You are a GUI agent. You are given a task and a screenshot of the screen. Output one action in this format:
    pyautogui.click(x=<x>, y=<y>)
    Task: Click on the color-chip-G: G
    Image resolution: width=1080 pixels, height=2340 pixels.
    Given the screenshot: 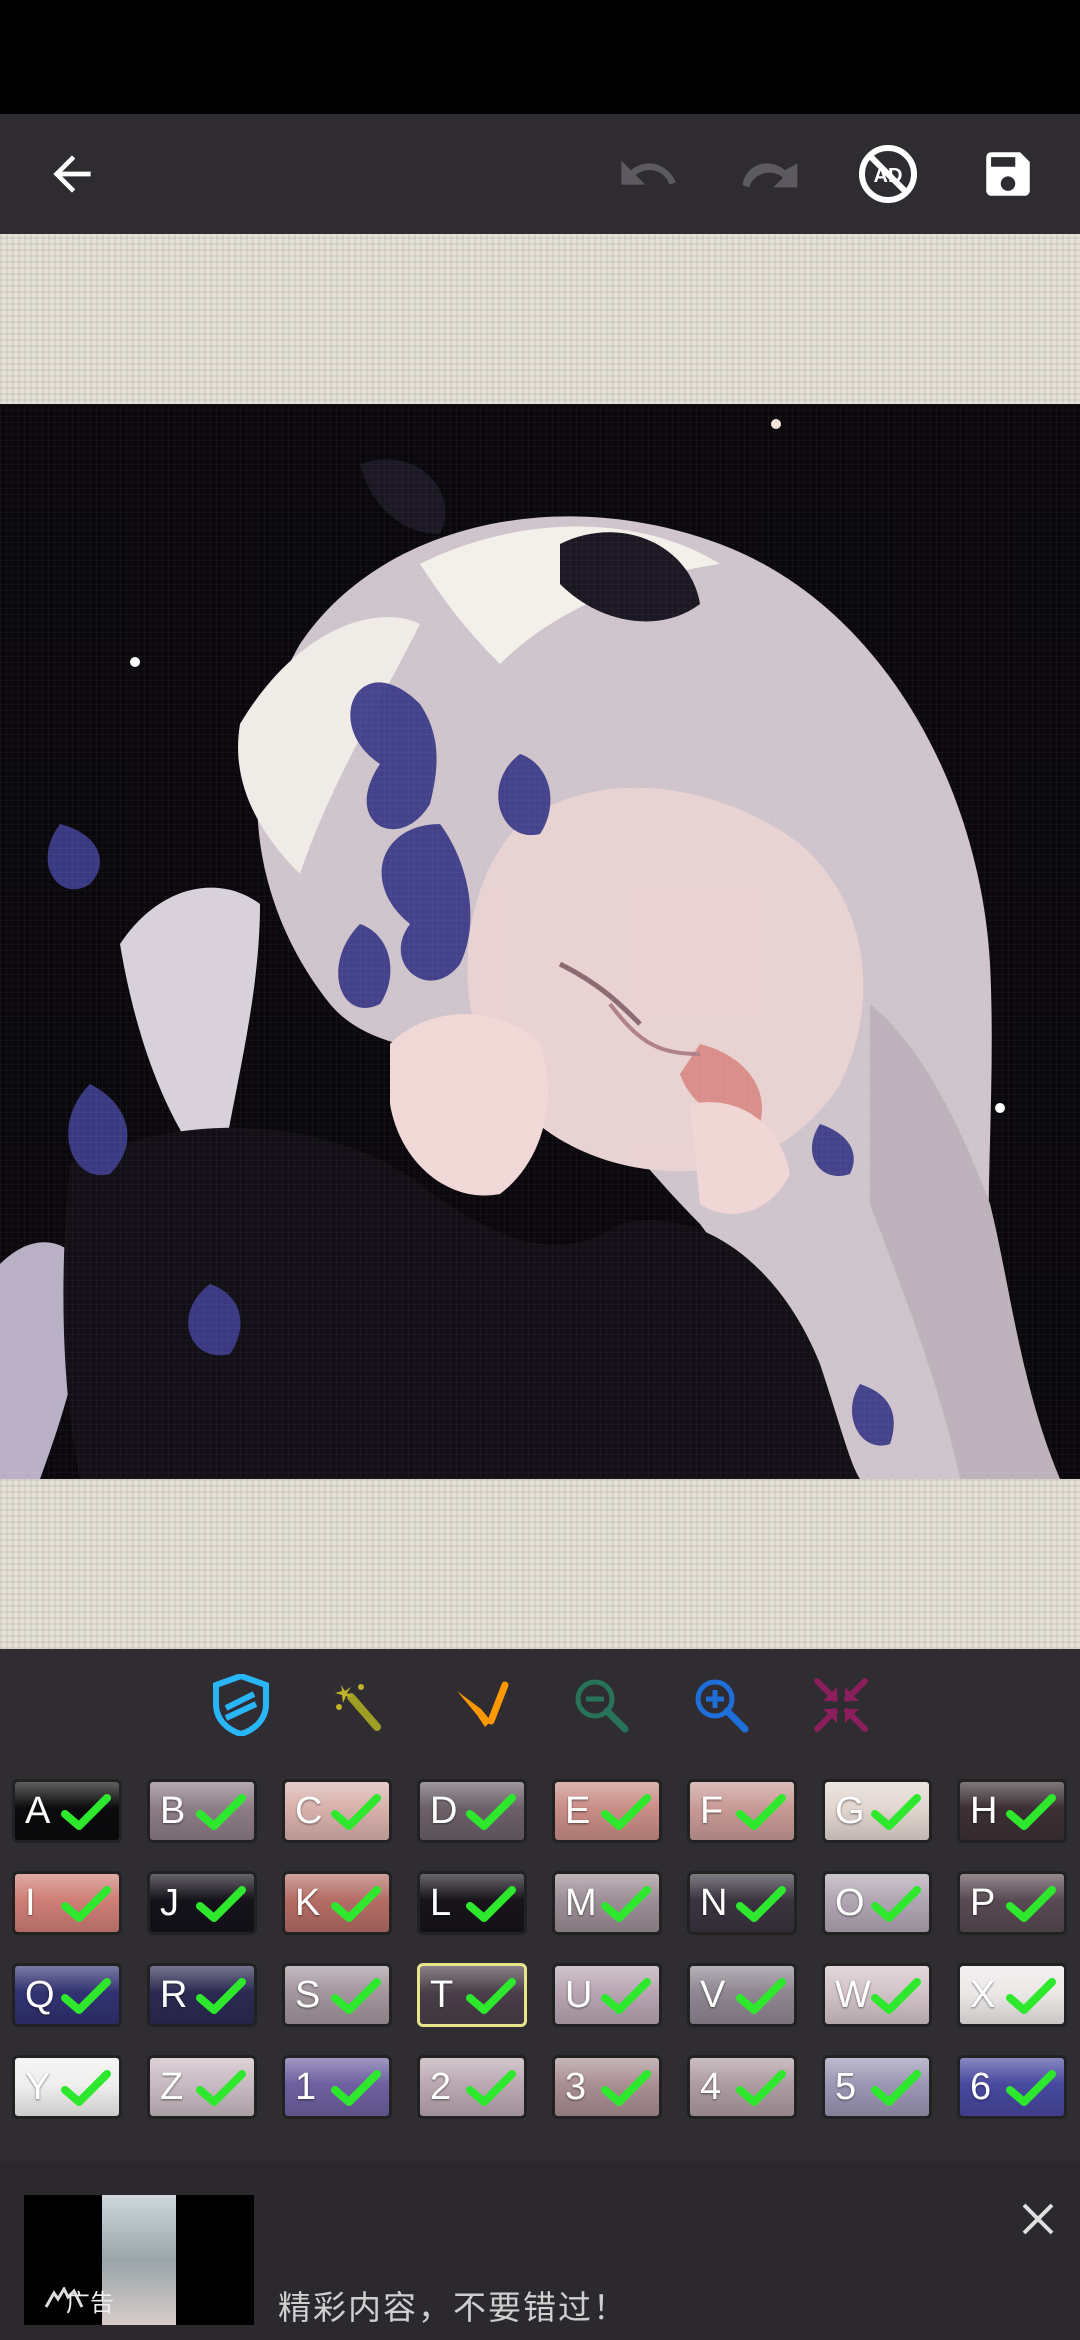 What is the action you would take?
    pyautogui.click(x=877, y=1811)
    